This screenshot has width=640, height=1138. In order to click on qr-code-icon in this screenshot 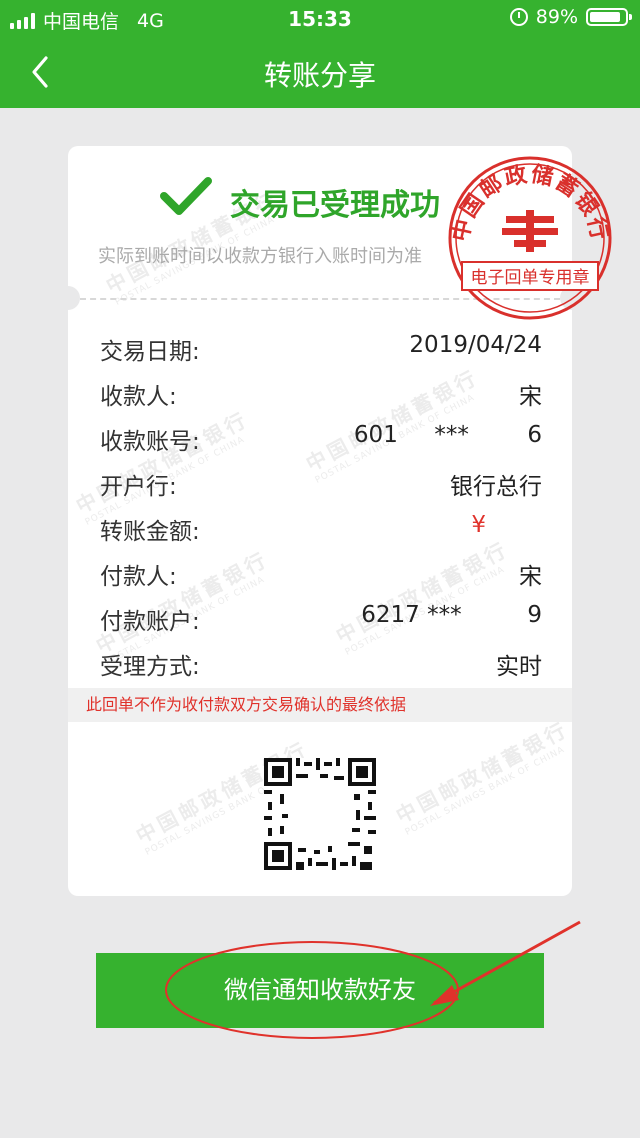, I will do `click(320, 814)`.